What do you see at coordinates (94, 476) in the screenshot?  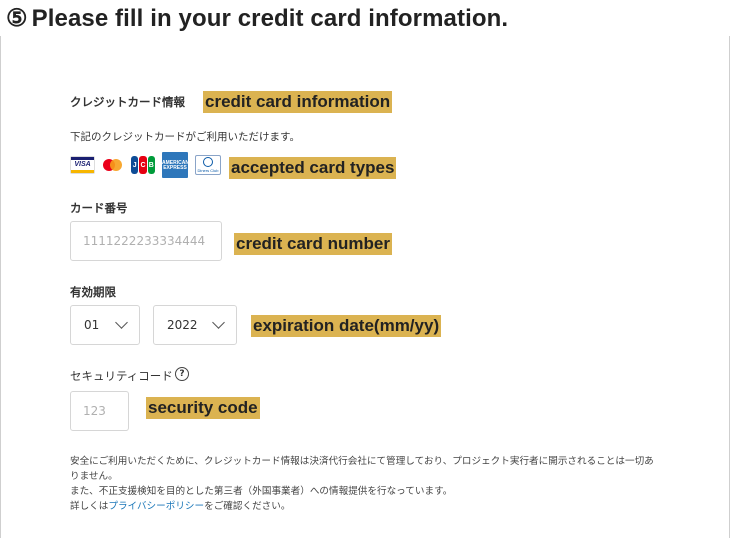 I see `fine-print-line-2: りません。` at bounding box center [94, 476].